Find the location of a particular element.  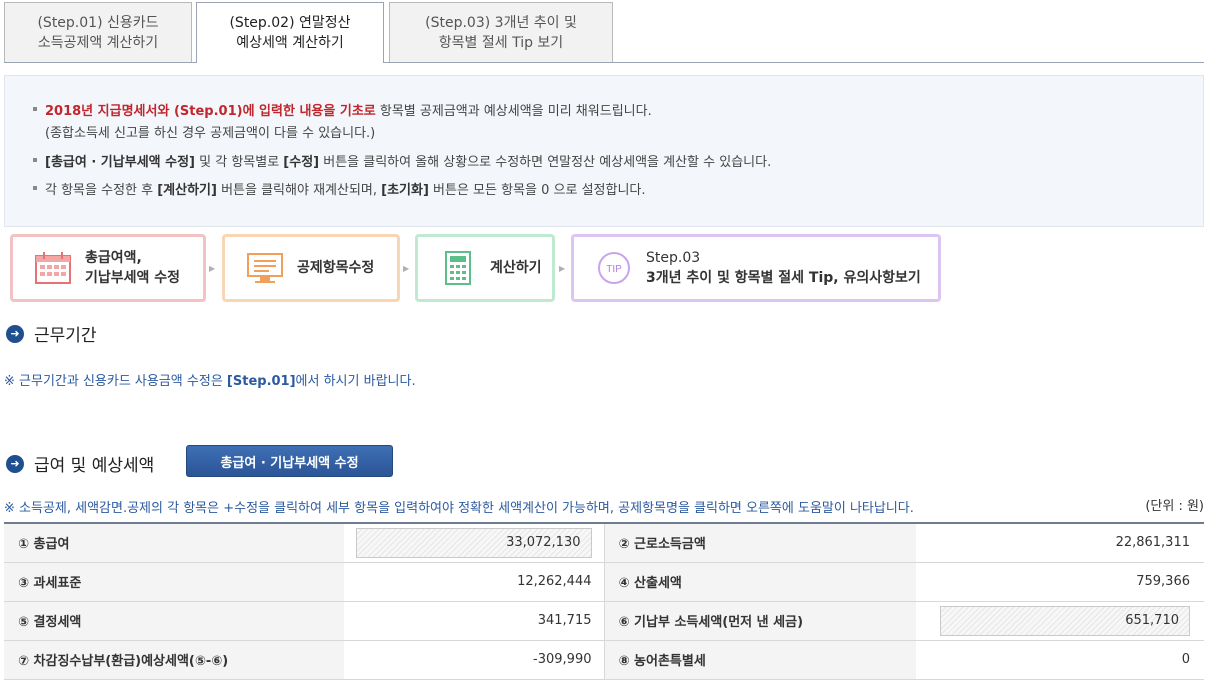

unit-label: (단위 : 원) is located at coordinates (1174, 506).